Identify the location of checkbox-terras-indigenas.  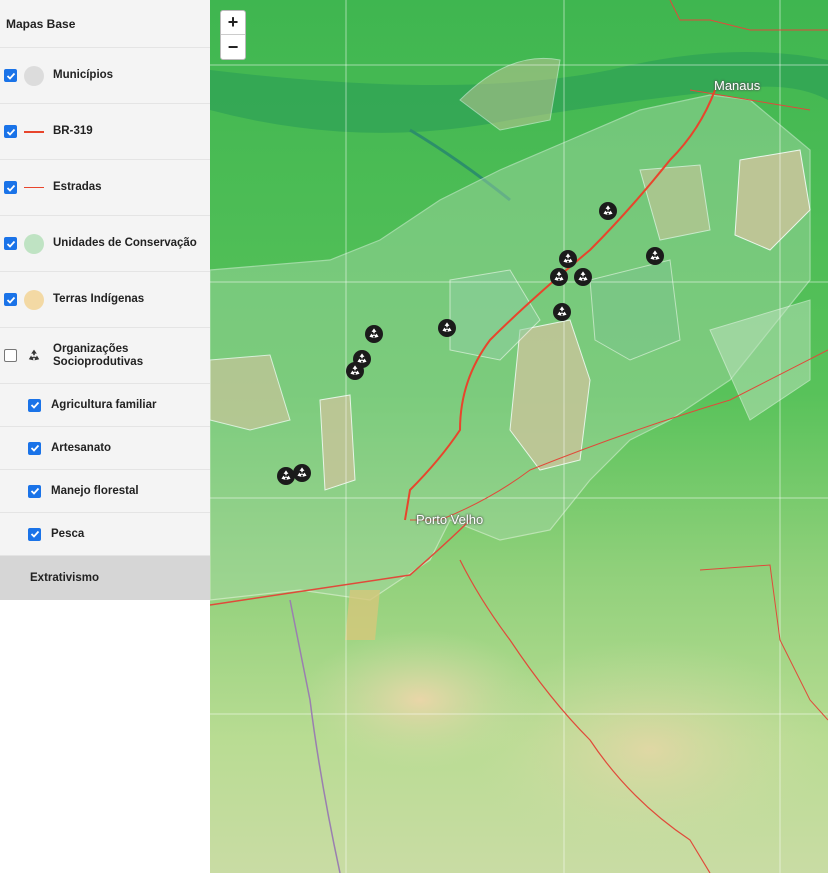
(10, 299).